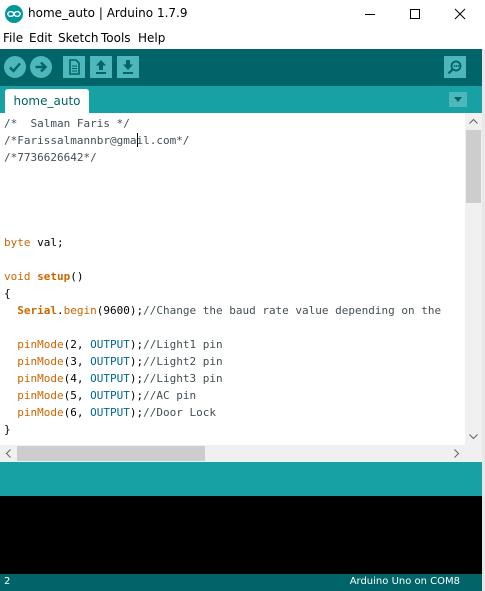 The height and width of the screenshot is (591, 485). I want to click on save-icon, so click(128, 67).